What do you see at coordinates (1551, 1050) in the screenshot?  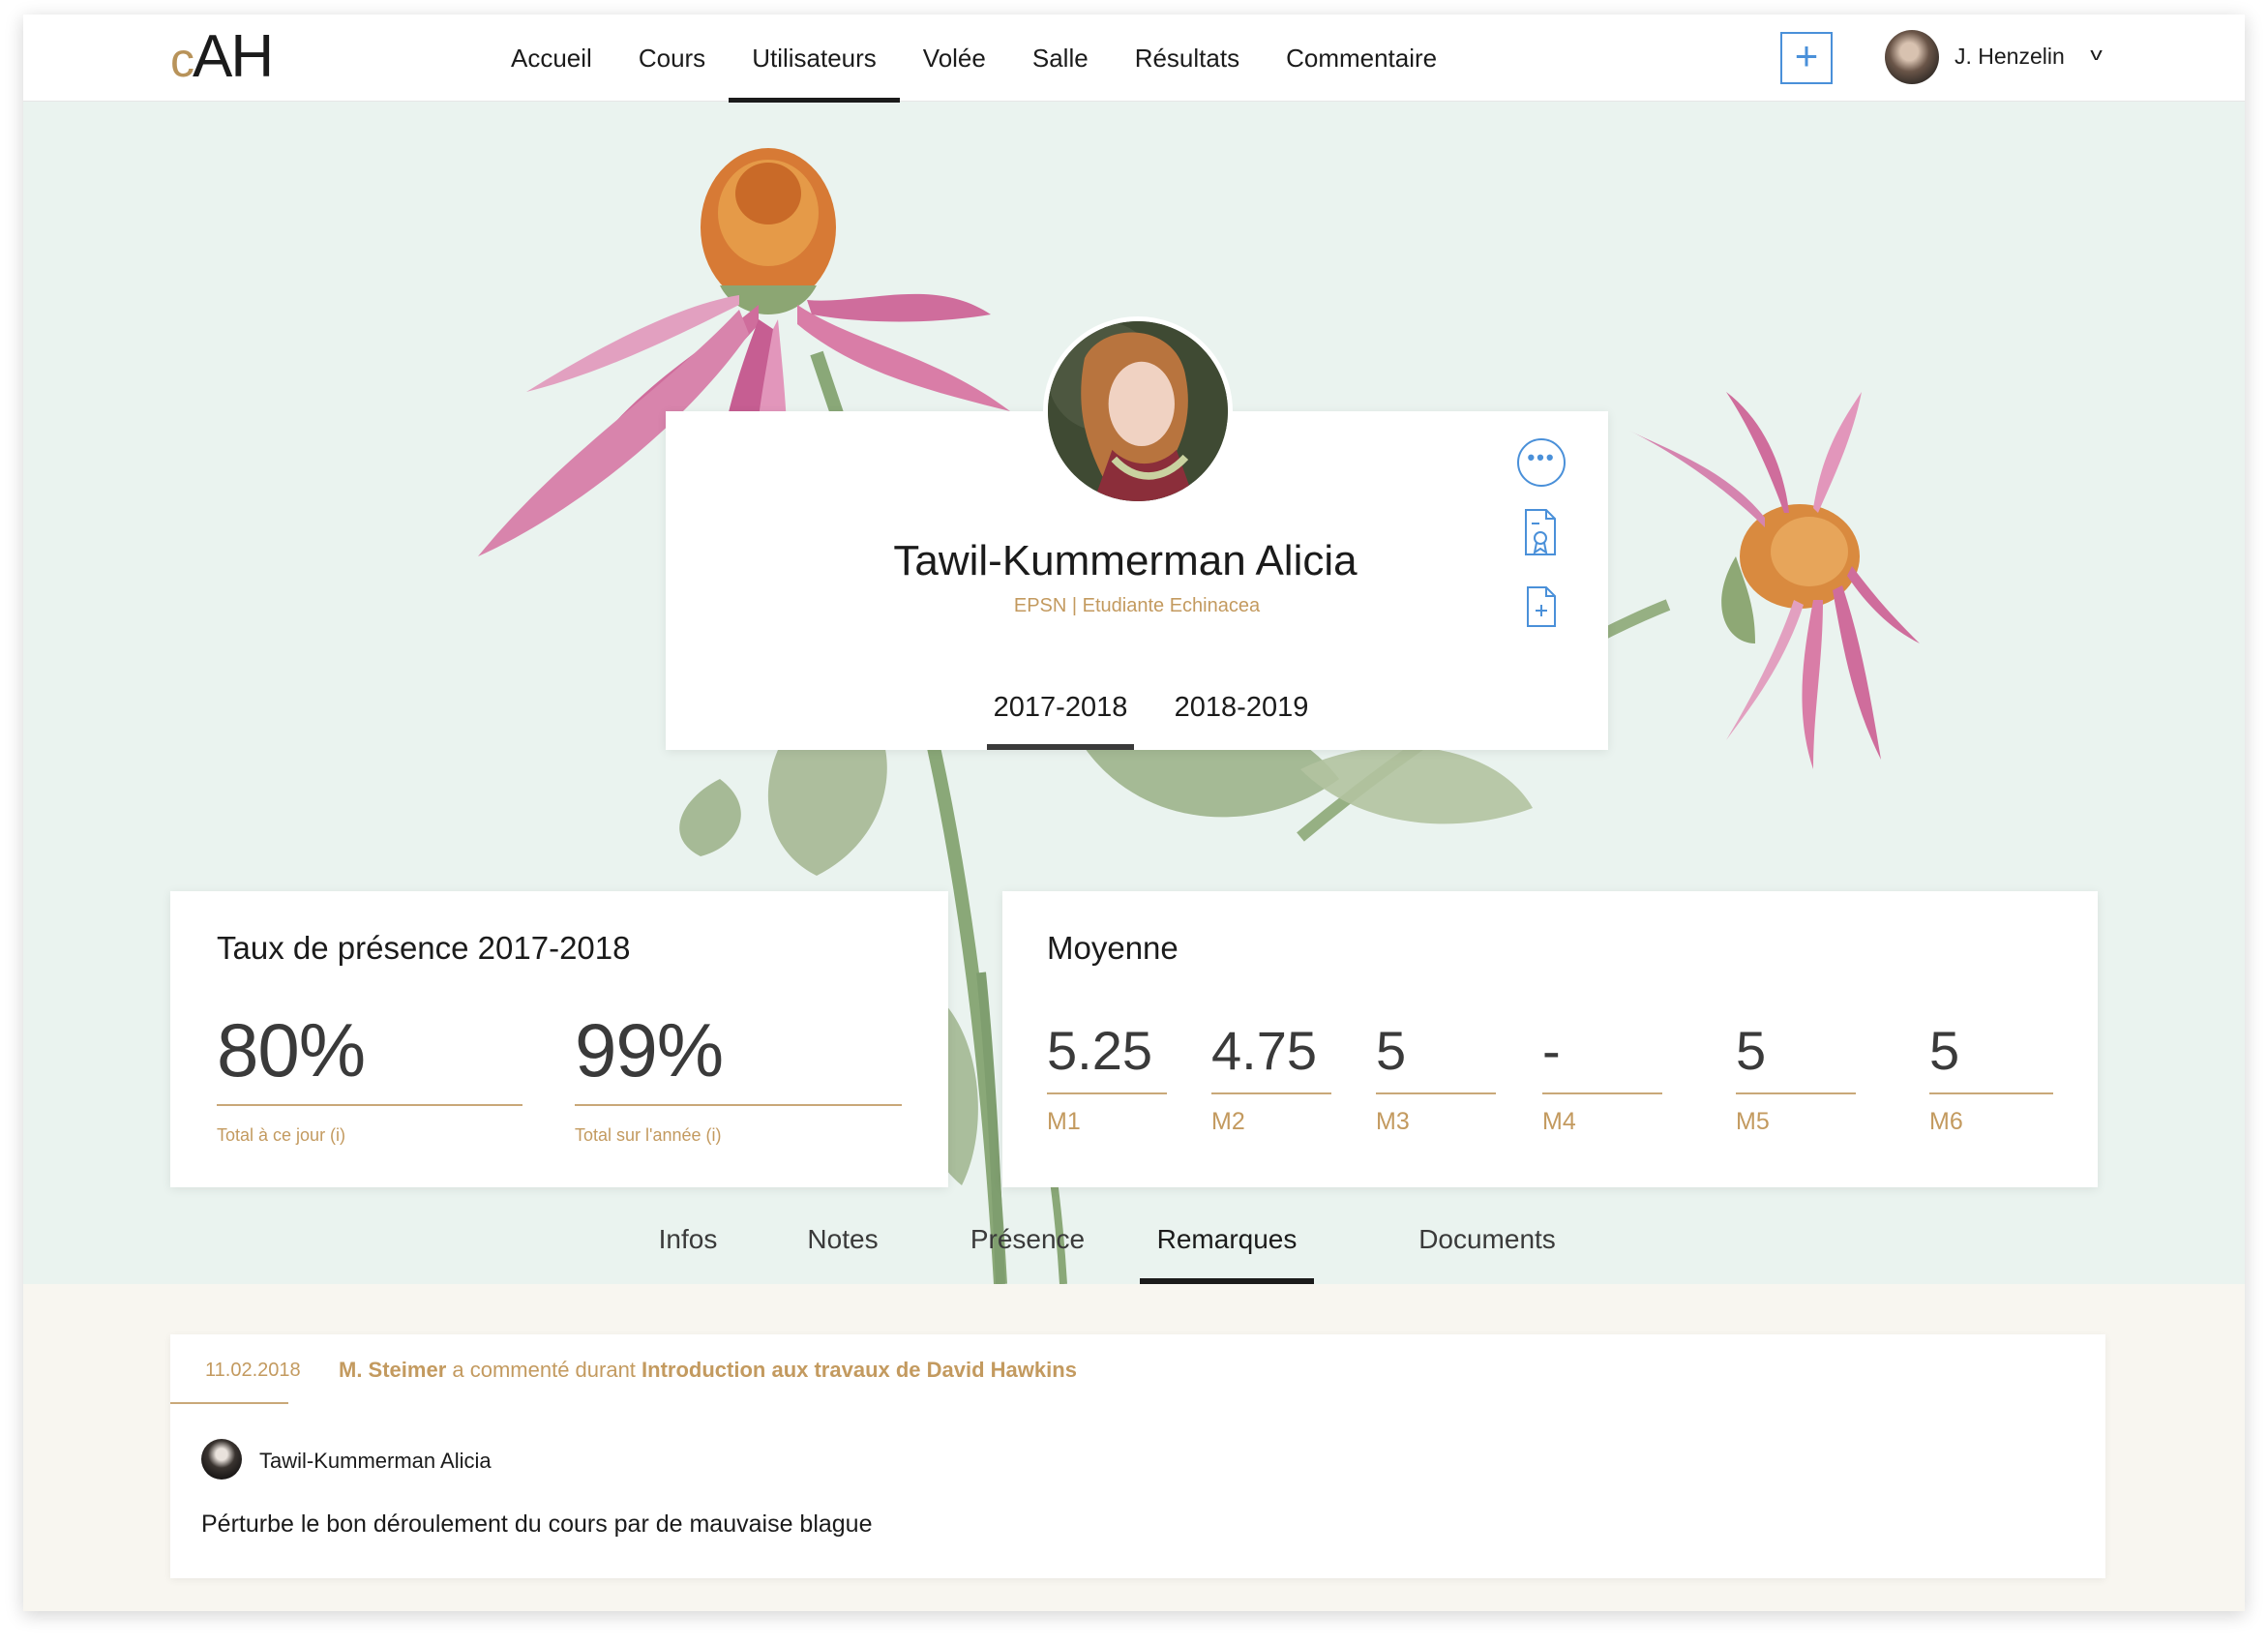 I see `average-value: -` at bounding box center [1551, 1050].